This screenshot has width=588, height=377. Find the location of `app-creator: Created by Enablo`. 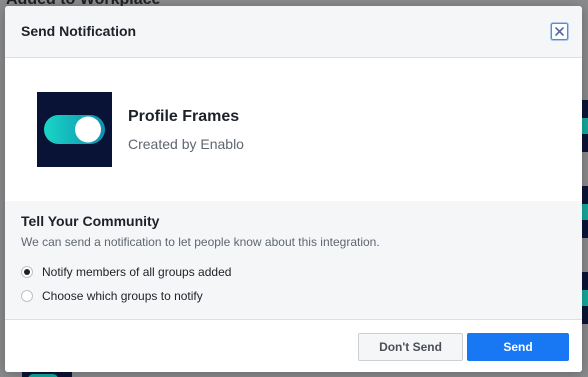

app-creator: Created by Enablo is located at coordinates (186, 144).